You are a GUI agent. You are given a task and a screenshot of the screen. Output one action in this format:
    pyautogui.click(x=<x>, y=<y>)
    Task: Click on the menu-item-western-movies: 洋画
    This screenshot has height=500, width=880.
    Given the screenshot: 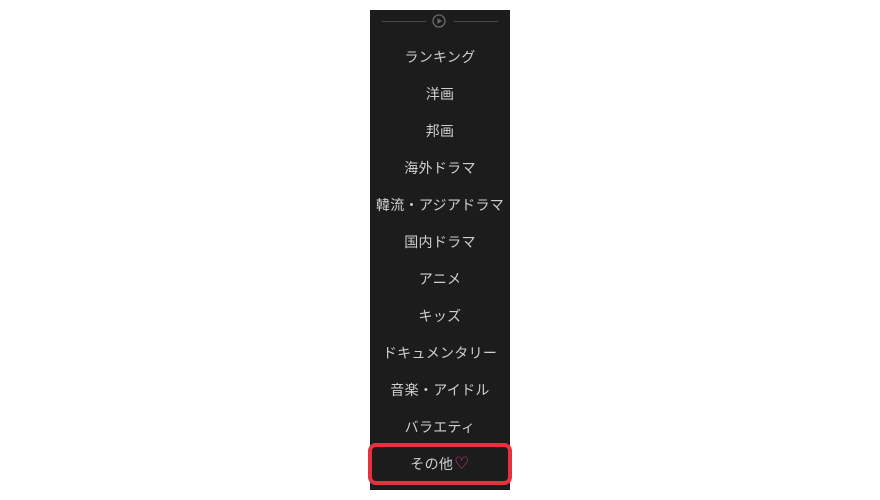 What is the action you would take?
    pyautogui.click(x=440, y=93)
    